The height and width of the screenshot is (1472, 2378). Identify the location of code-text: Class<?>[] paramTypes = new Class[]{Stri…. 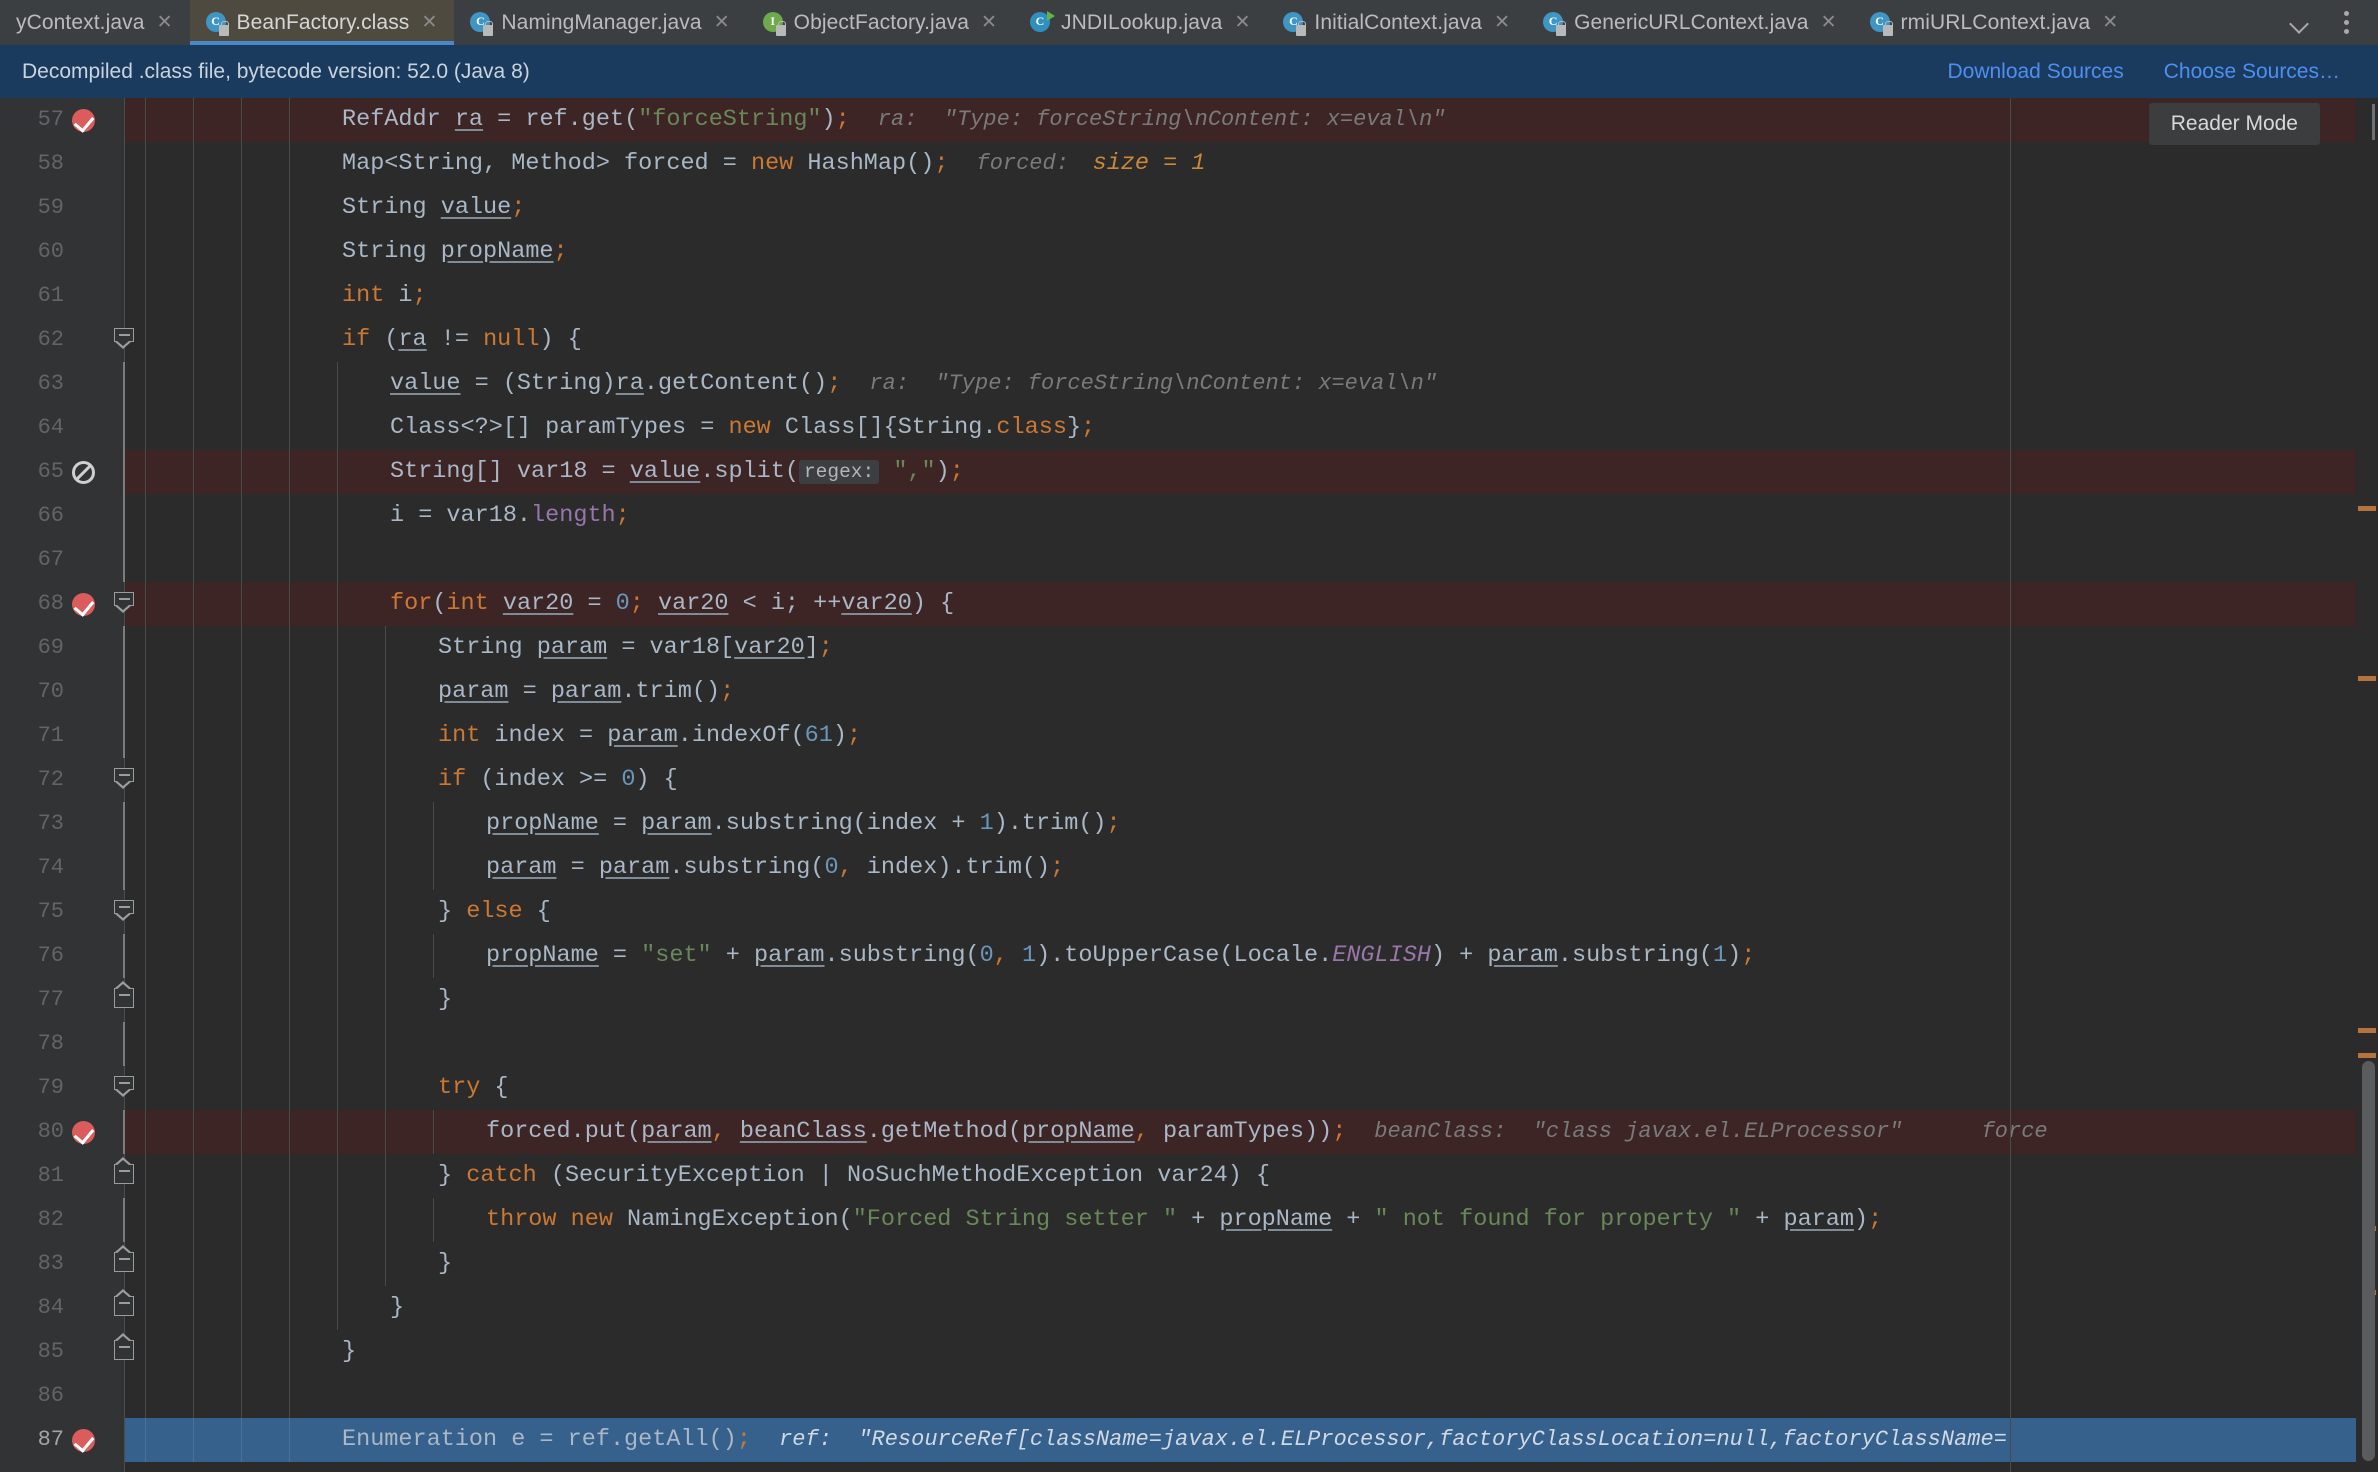
(742, 428).